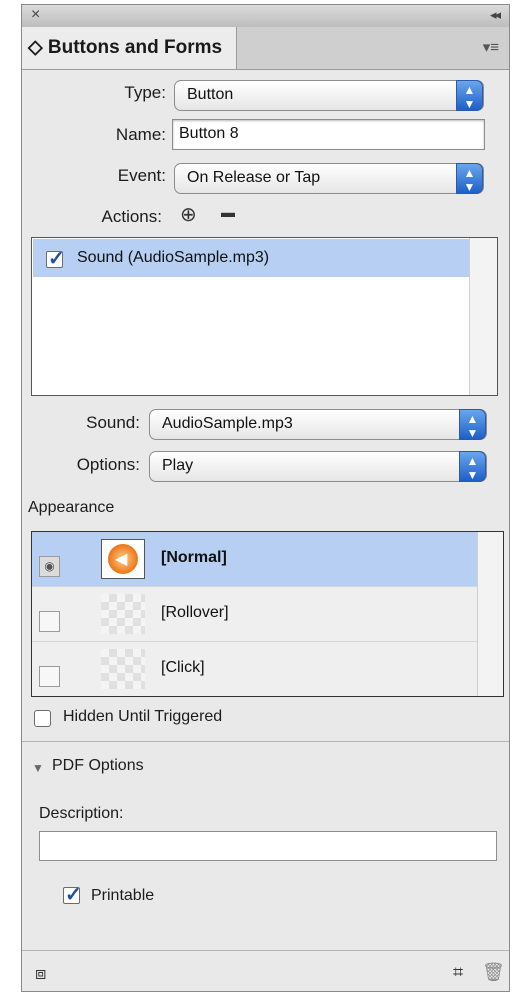  Describe the element at coordinates (38, 768) in the screenshot. I see `disclosure-triangle-icon: ▼` at that location.